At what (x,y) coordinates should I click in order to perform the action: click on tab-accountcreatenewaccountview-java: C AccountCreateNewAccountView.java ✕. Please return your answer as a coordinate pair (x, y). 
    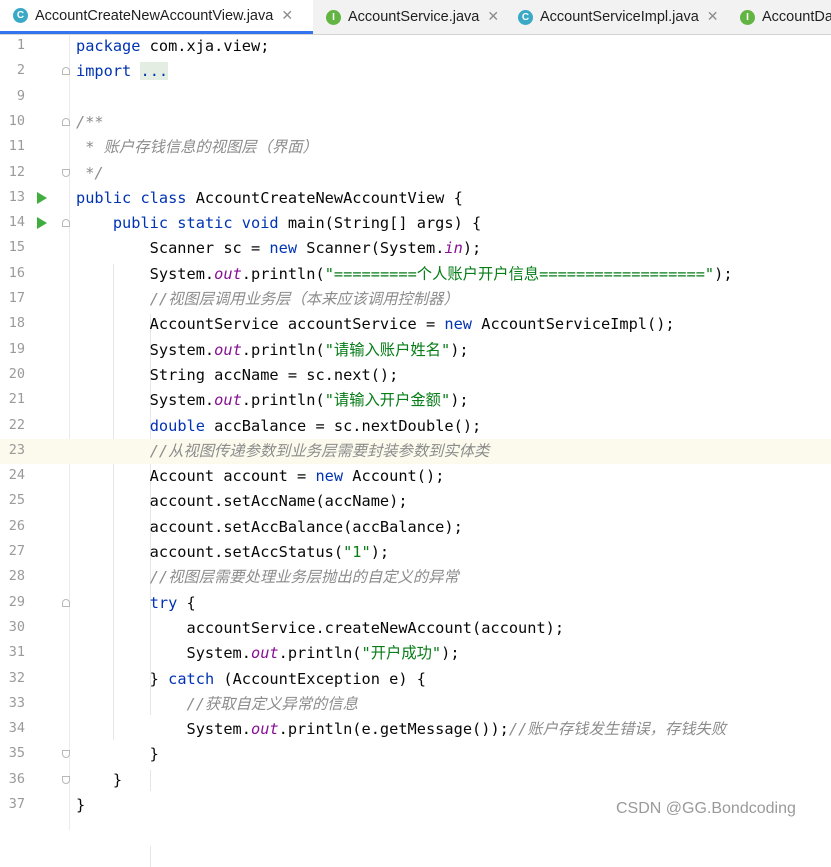
    Looking at the image, I should click on (156, 17).